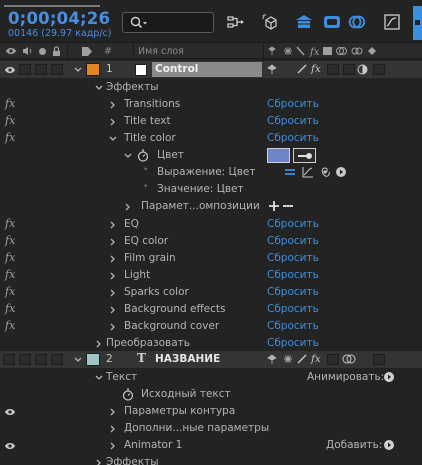 The height and width of the screenshot is (465, 422). What do you see at coordinates (211, 459) in the screenshot?
I see `effects-group-row-2: Эффекты` at bounding box center [211, 459].